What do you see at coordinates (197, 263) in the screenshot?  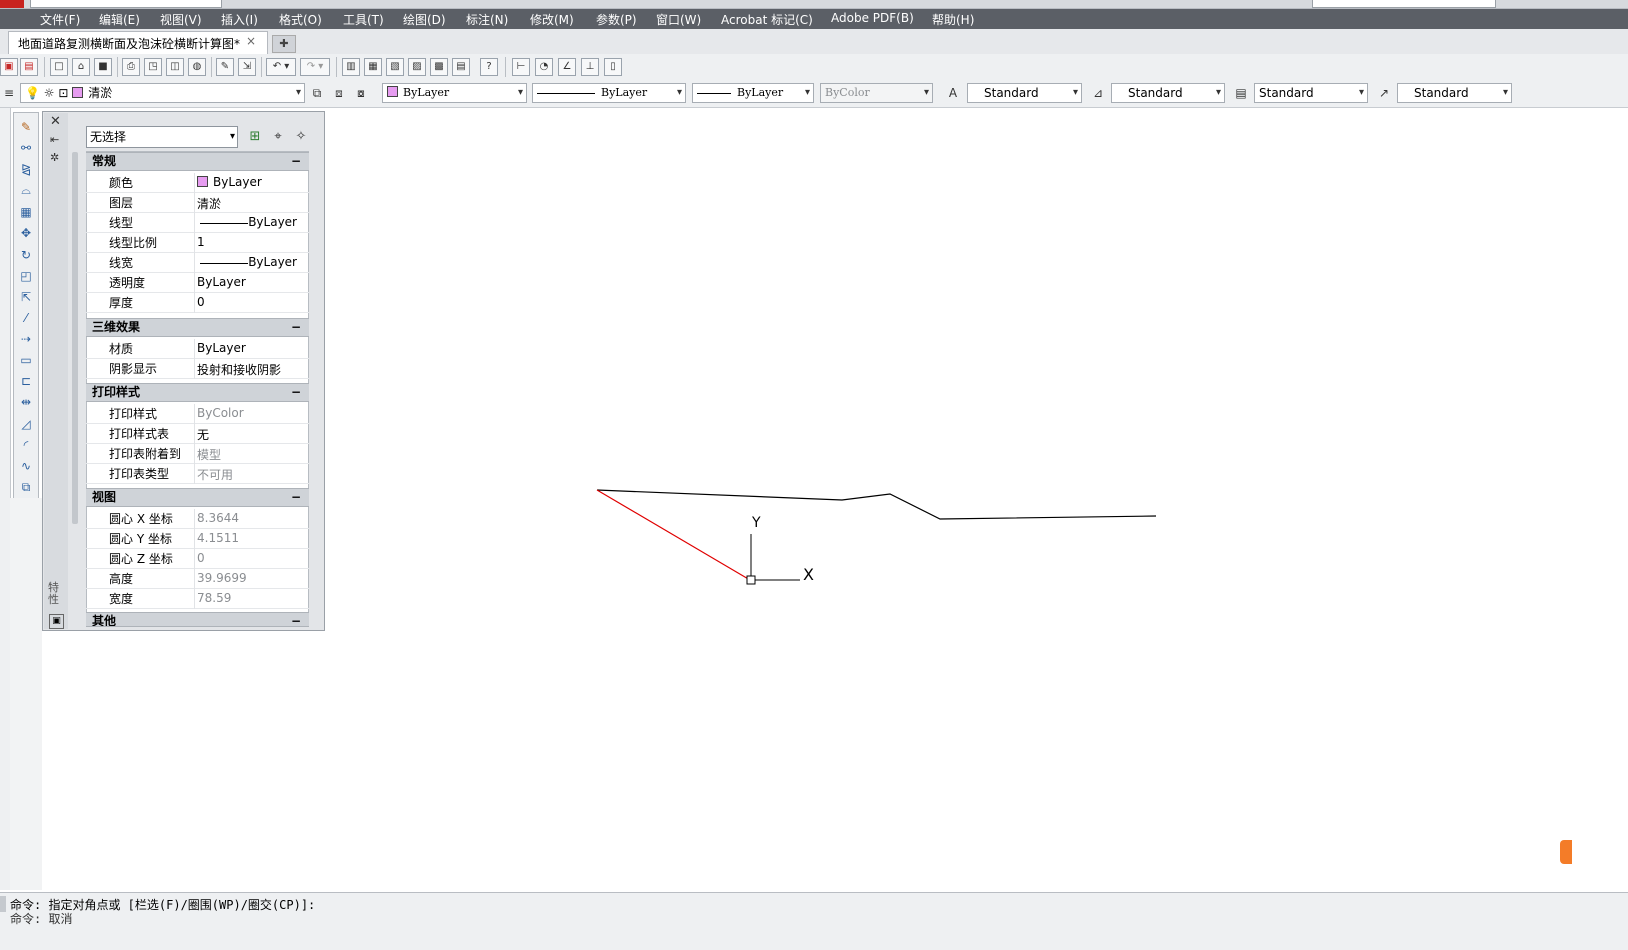 I see `prop-row-lineweight: 线宽 ByLayer` at bounding box center [197, 263].